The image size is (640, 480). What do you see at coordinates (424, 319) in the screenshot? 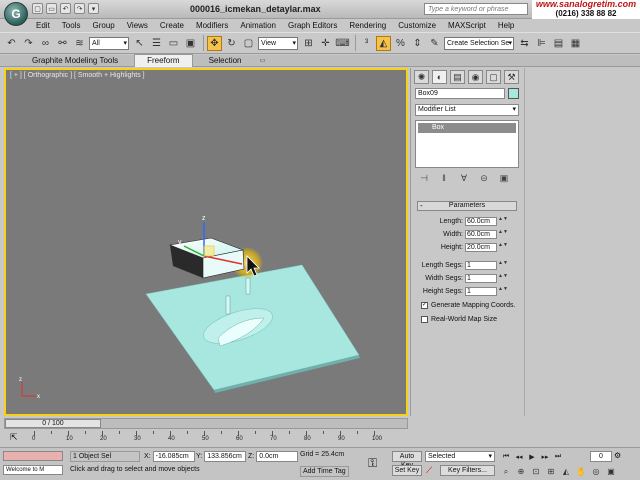
I see `real-world-map-checkbox` at bounding box center [424, 319].